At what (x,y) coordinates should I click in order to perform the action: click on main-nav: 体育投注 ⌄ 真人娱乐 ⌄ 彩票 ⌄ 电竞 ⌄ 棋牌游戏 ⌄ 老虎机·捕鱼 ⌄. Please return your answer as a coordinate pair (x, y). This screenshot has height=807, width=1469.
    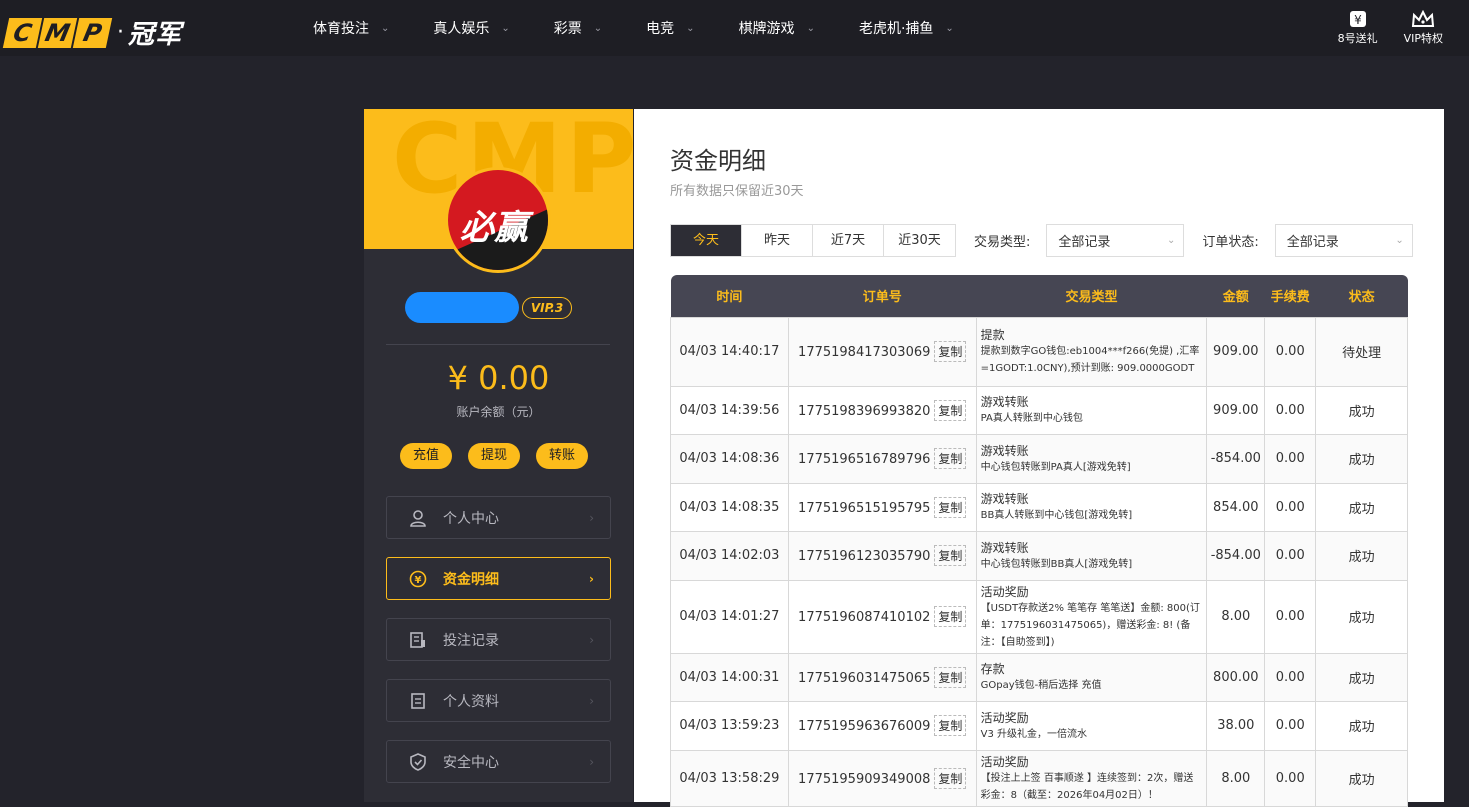
    Looking at the image, I should click on (655, 28).